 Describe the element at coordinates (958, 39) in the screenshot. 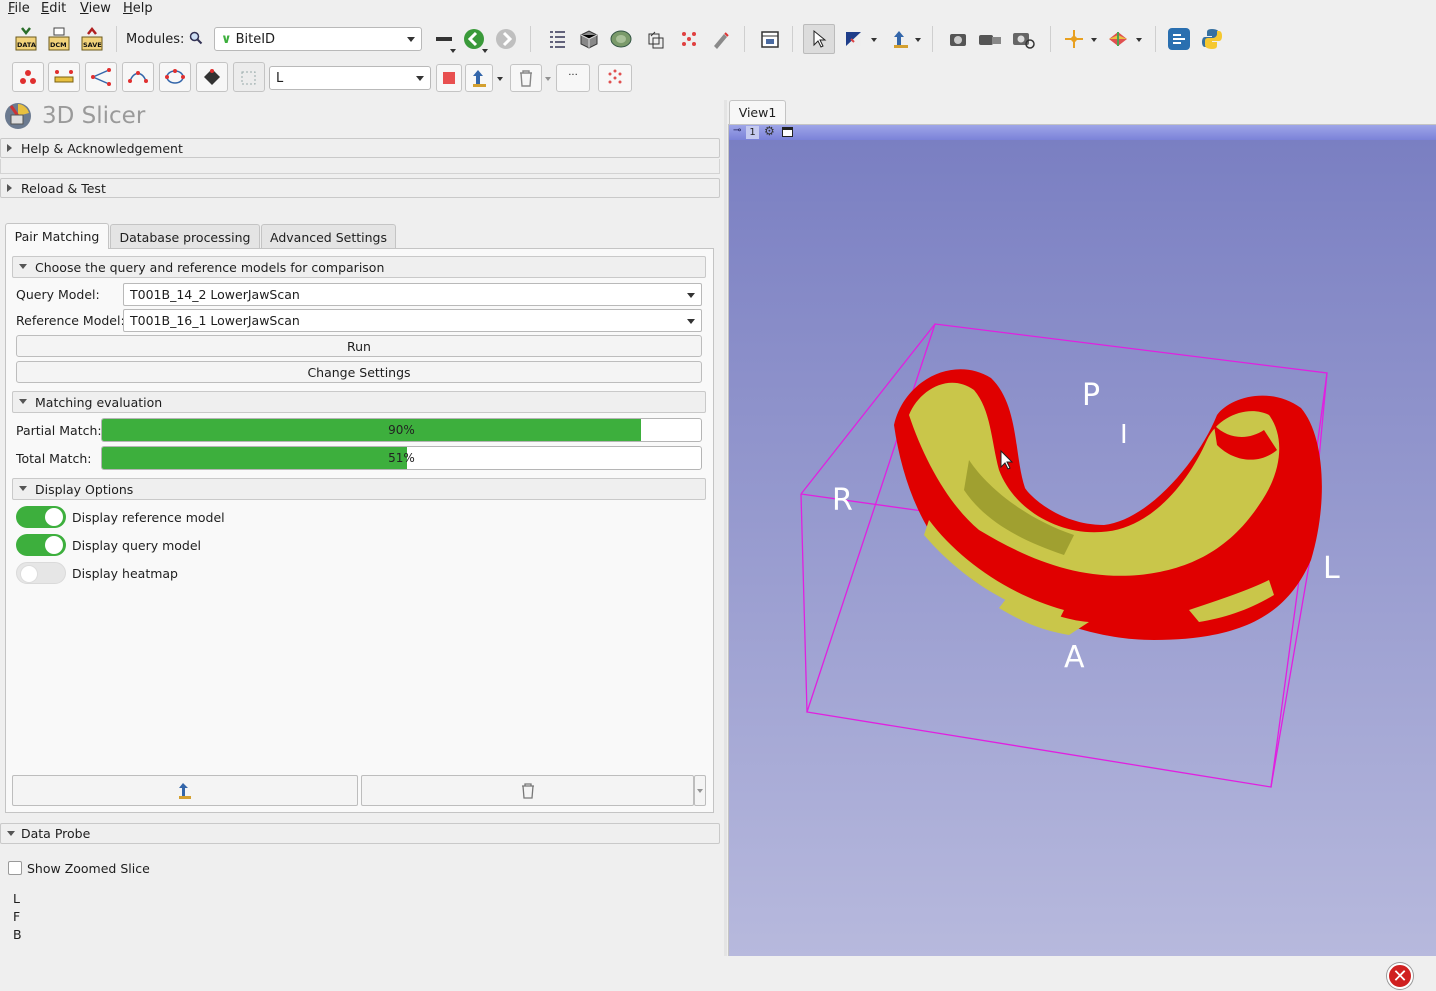

I see `screenshot-icon` at that location.